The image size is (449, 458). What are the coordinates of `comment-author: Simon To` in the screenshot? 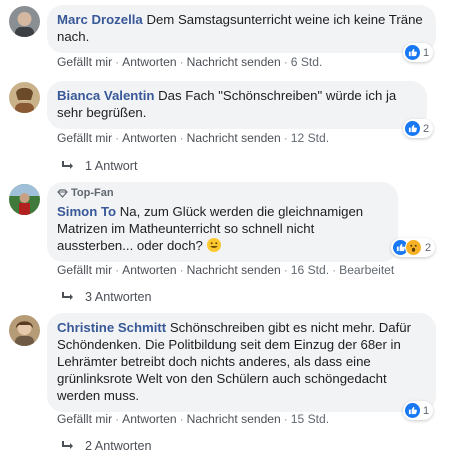 It's located at (86, 211).